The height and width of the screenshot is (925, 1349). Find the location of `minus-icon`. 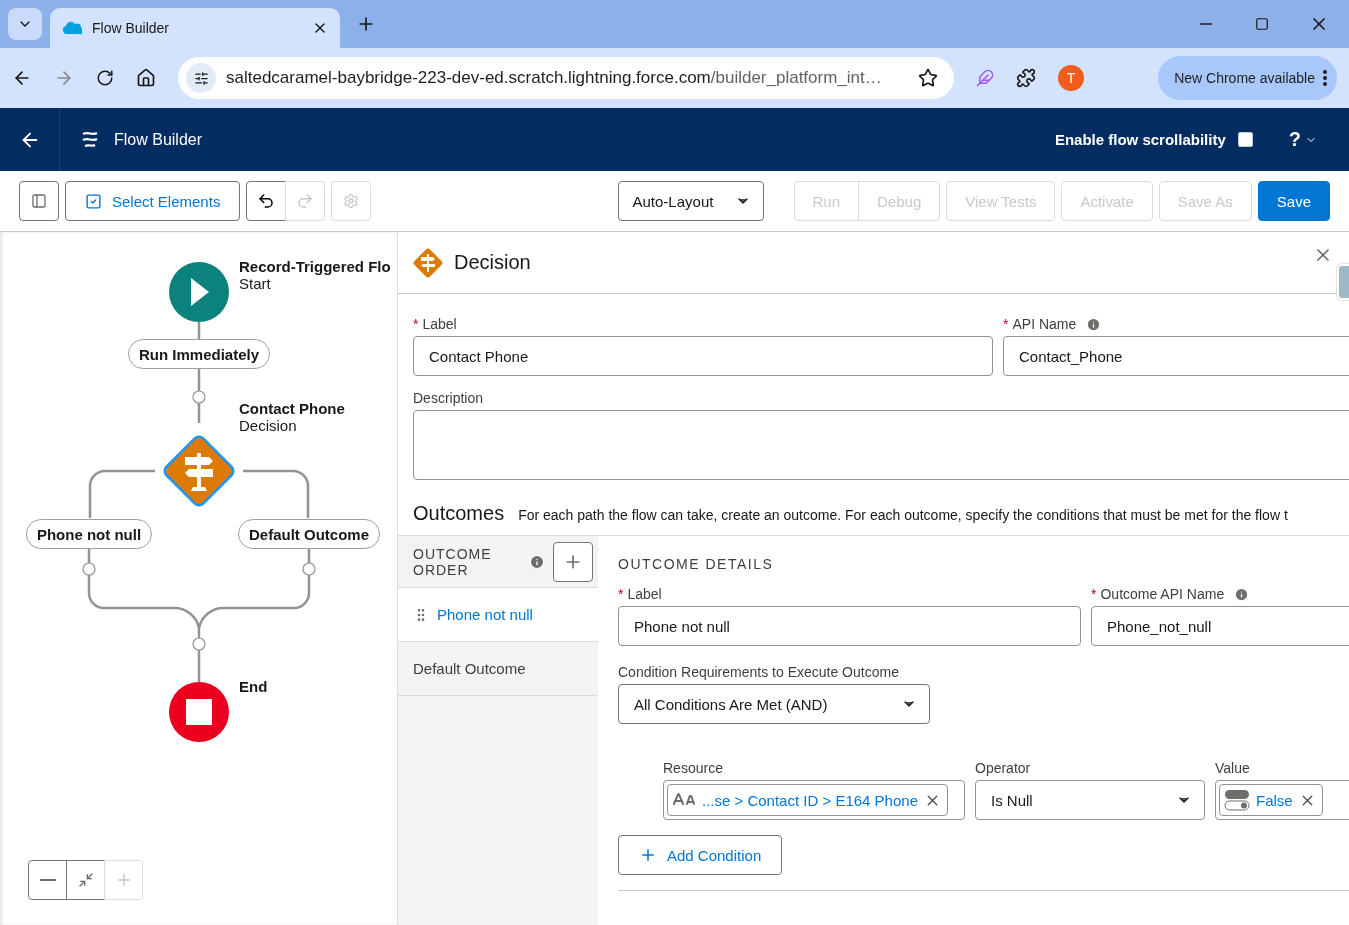

minus-icon is located at coordinates (47, 880).